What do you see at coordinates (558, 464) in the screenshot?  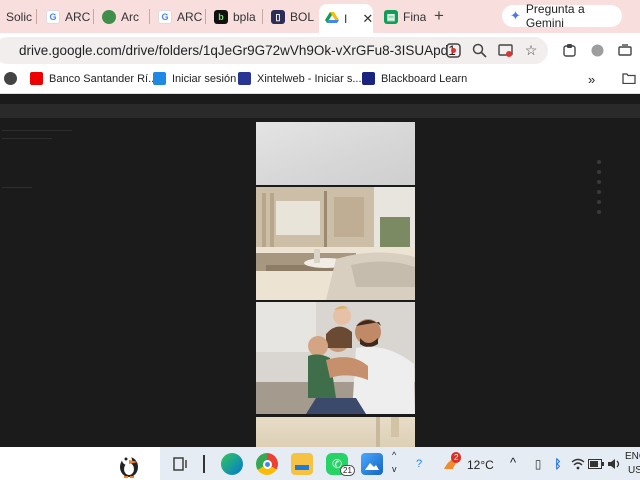 I see `bluetooth-icon: ᛒ` at bounding box center [558, 464].